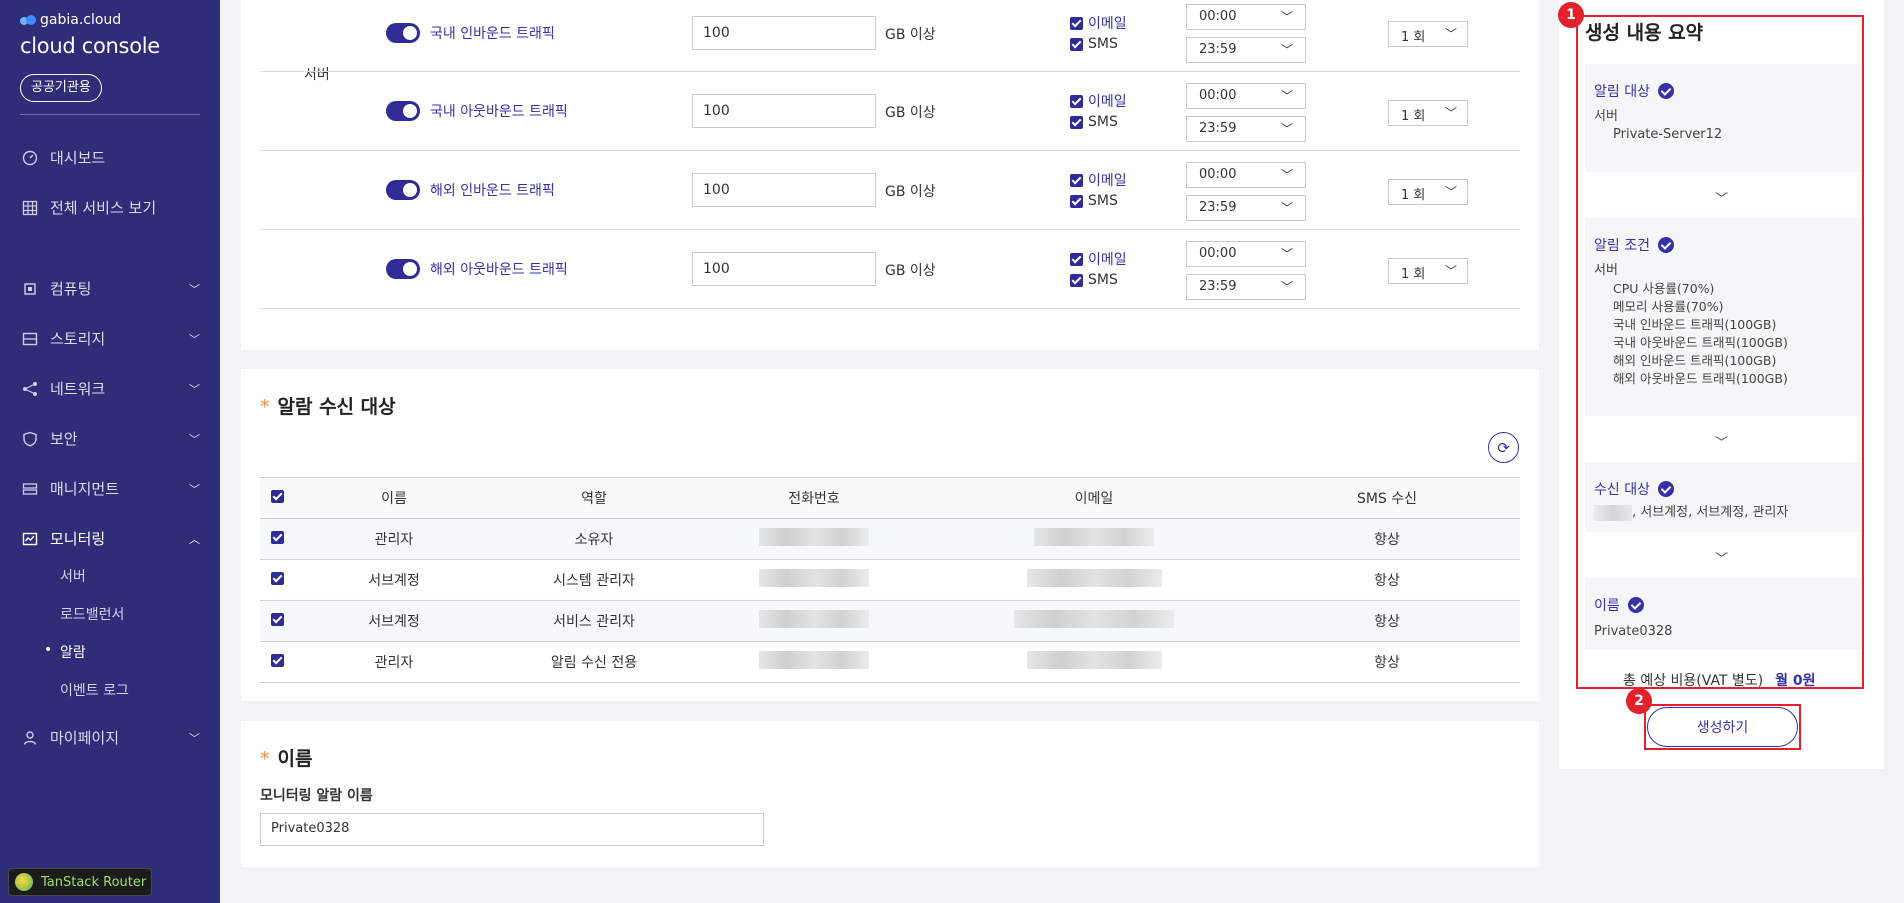 The width and height of the screenshot is (1904, 903). I want to click on sidebar-sub-loadbalancer: 로드밸런서, so click(92, 614).